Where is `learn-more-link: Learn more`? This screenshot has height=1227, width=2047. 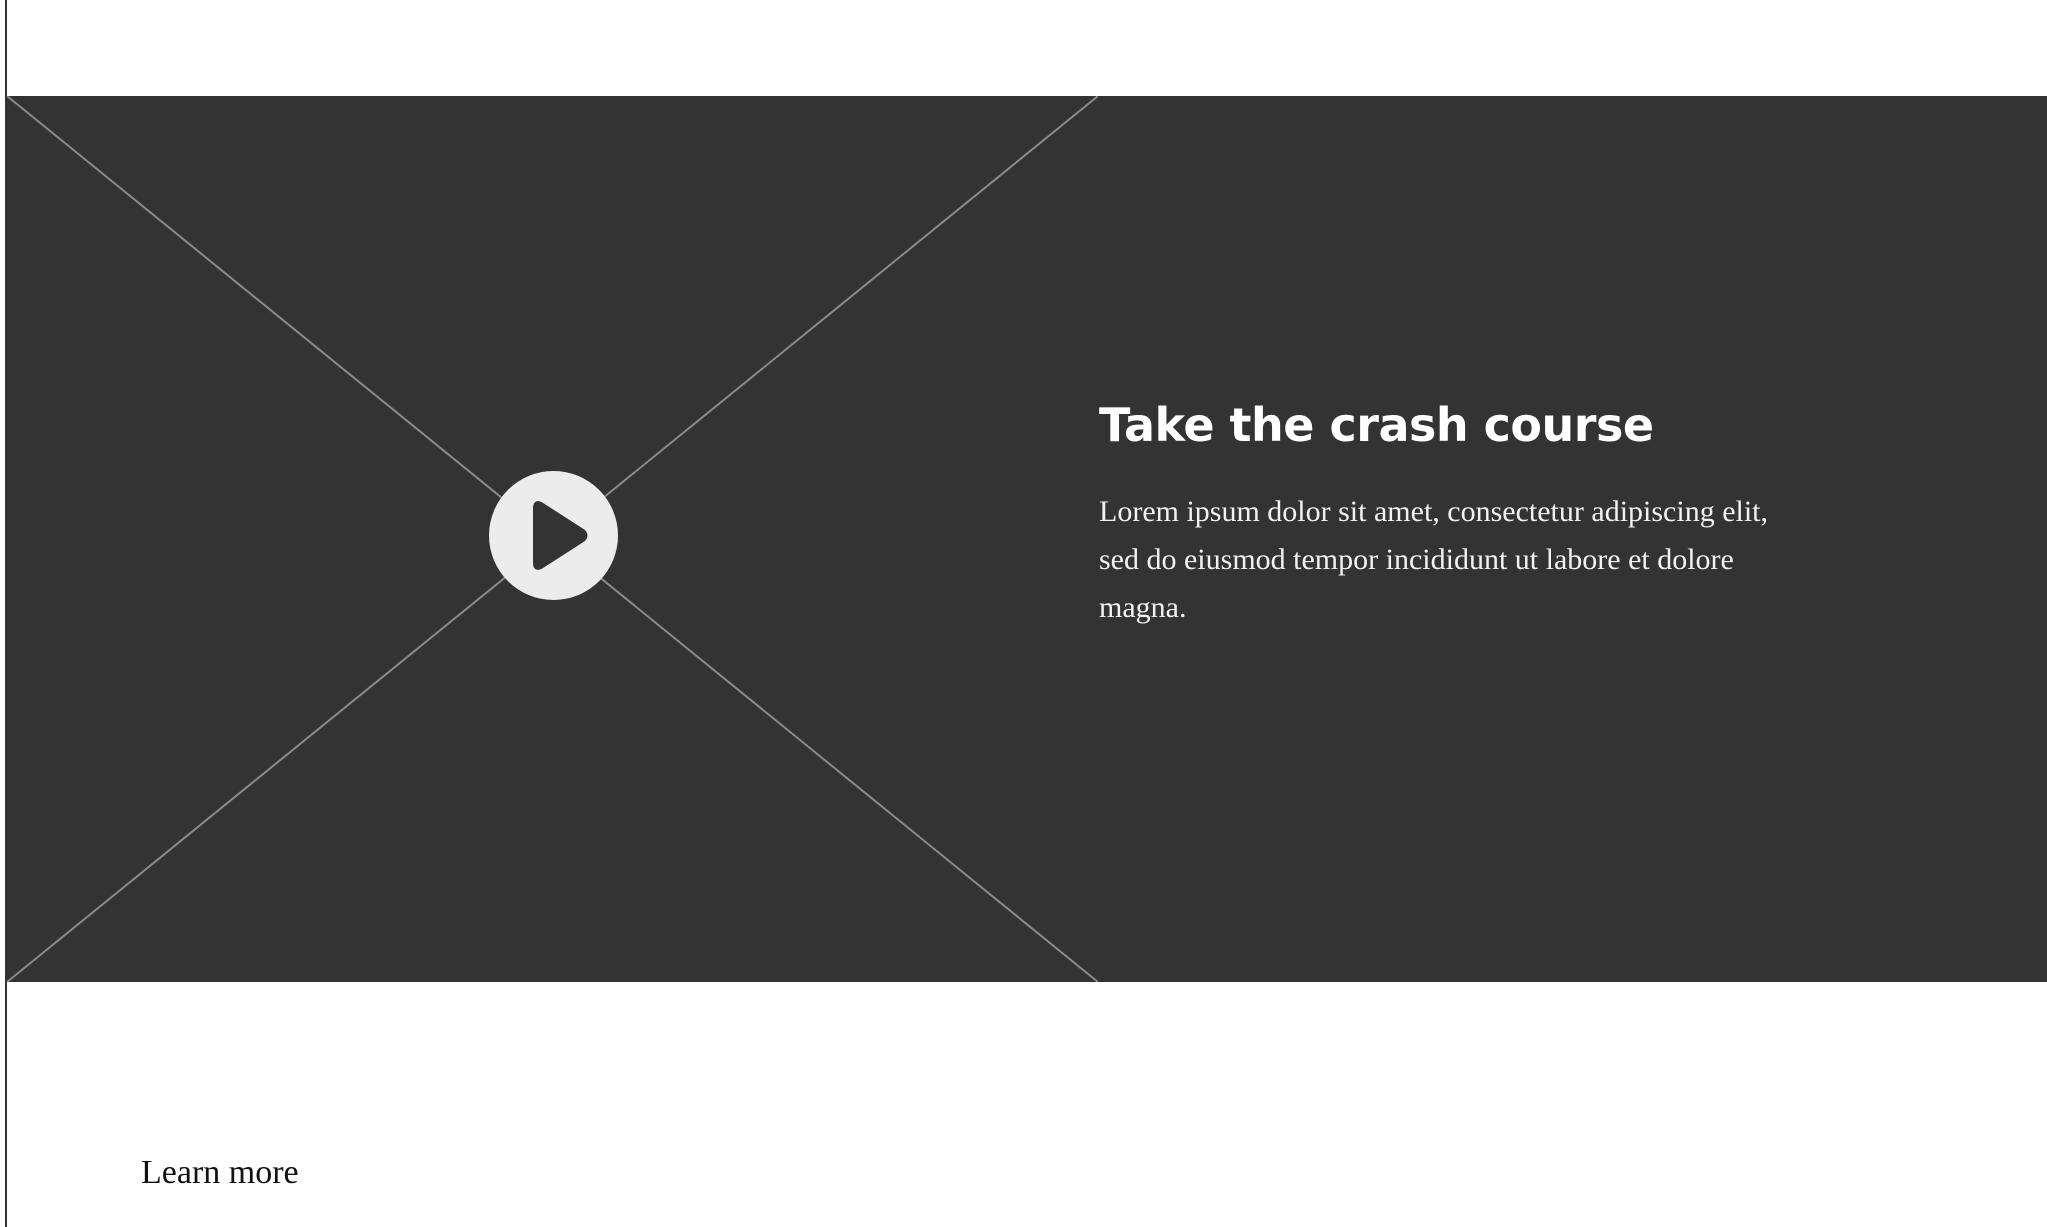
learn-more-link: Learn more is located at coordinates (220, 1173).